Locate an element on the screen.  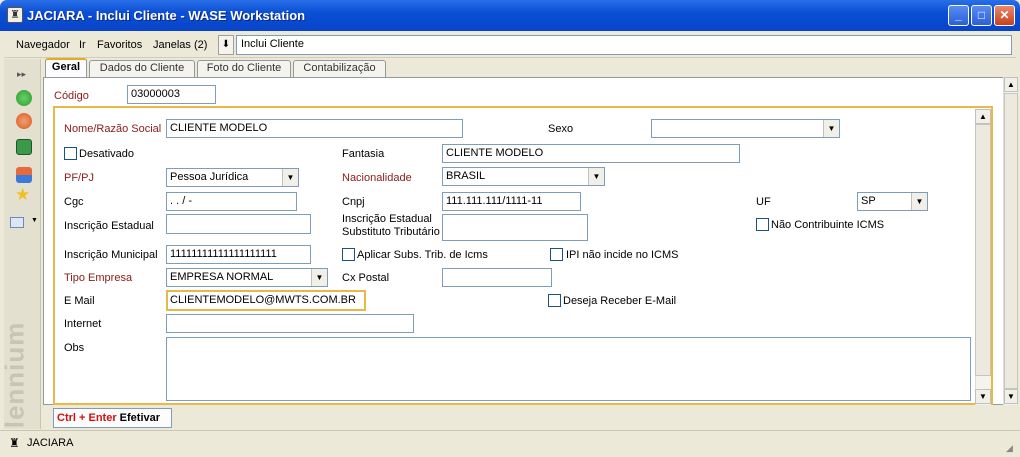
mail-icon is located at coordinates (17, 222).